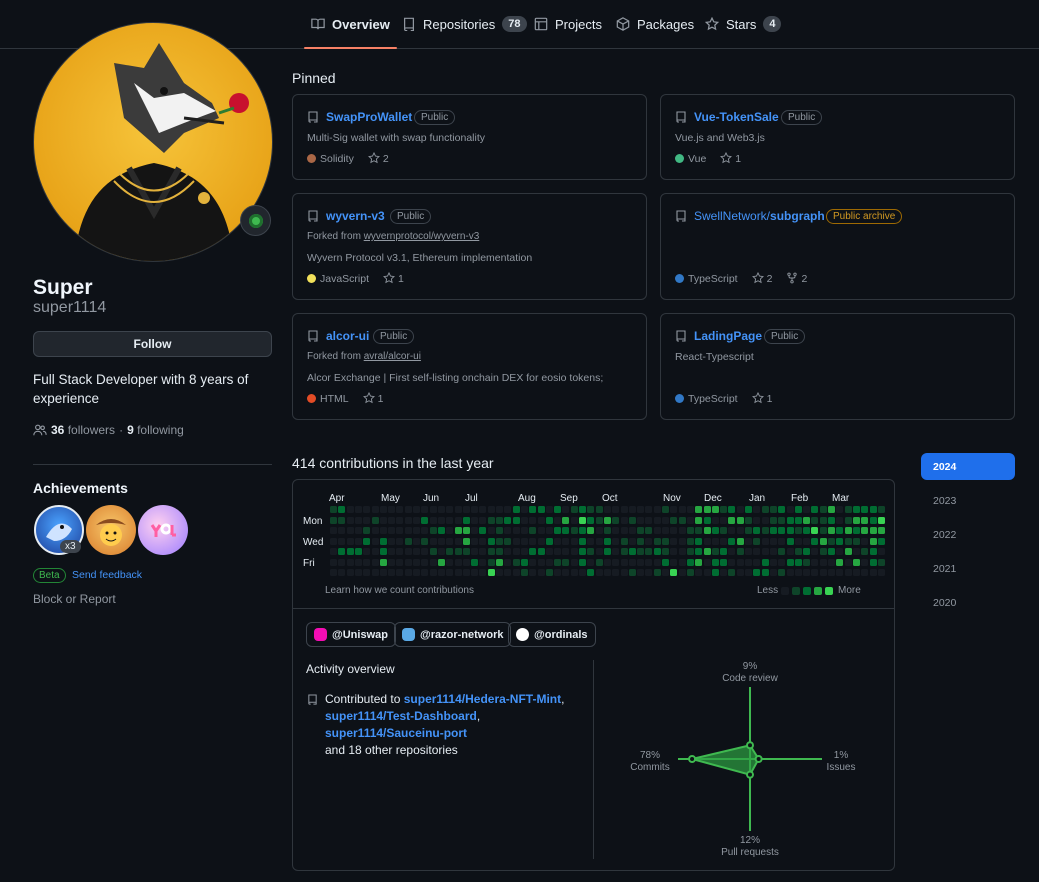 This screenshot has width=1039, height=882. Describe the element at coordinates (761, 278) in the screenshot. I see `repo-stars-link: 2` at that location.